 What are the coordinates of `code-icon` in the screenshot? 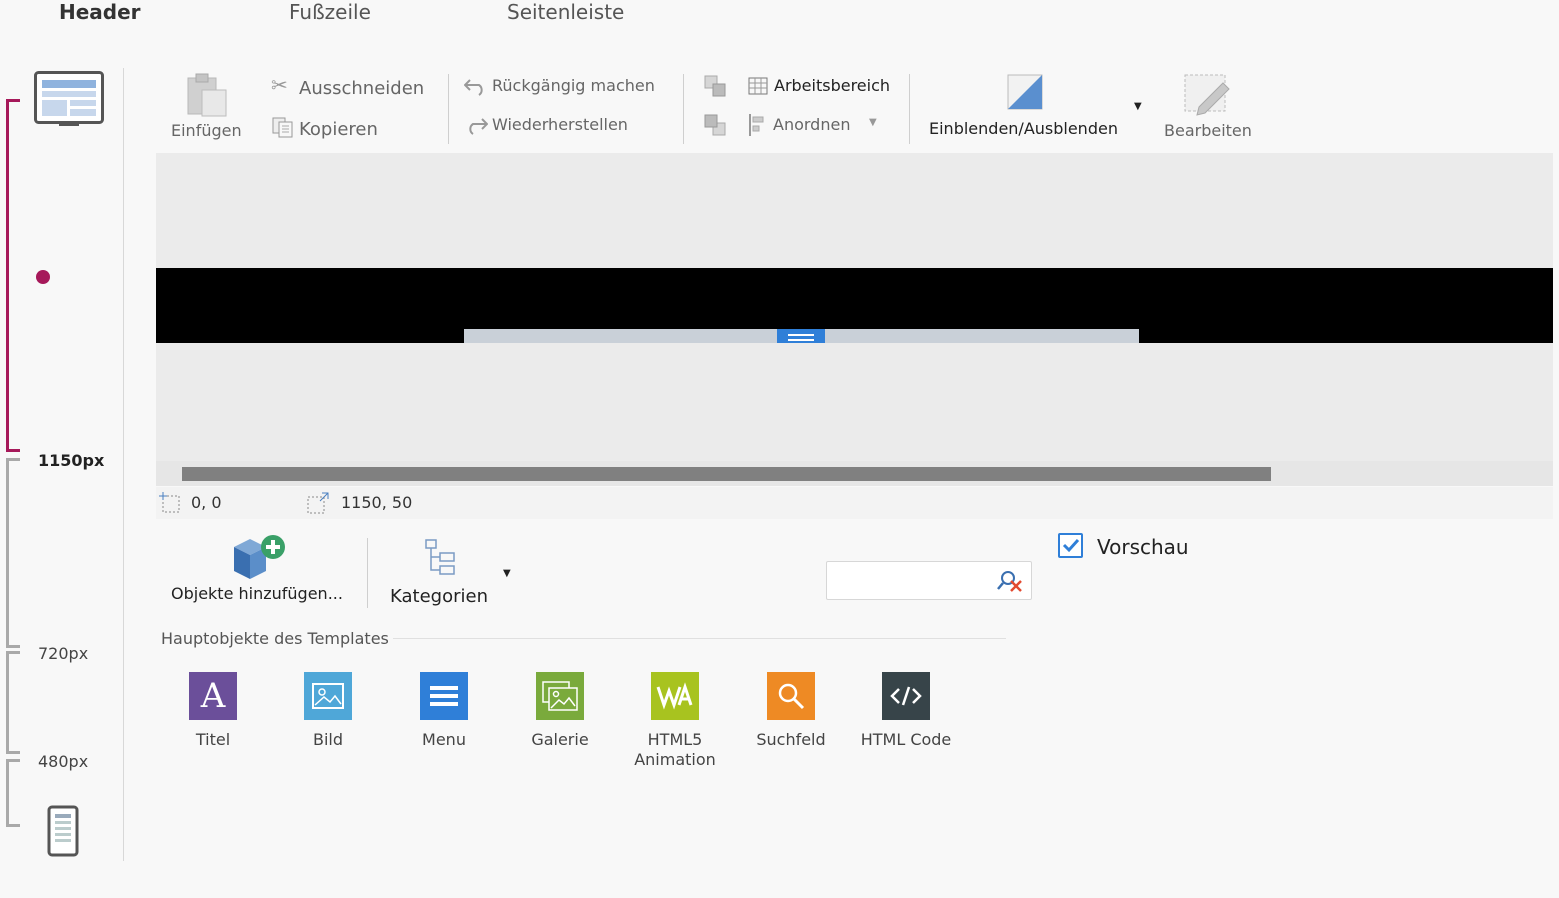 It's located at (906, 696).